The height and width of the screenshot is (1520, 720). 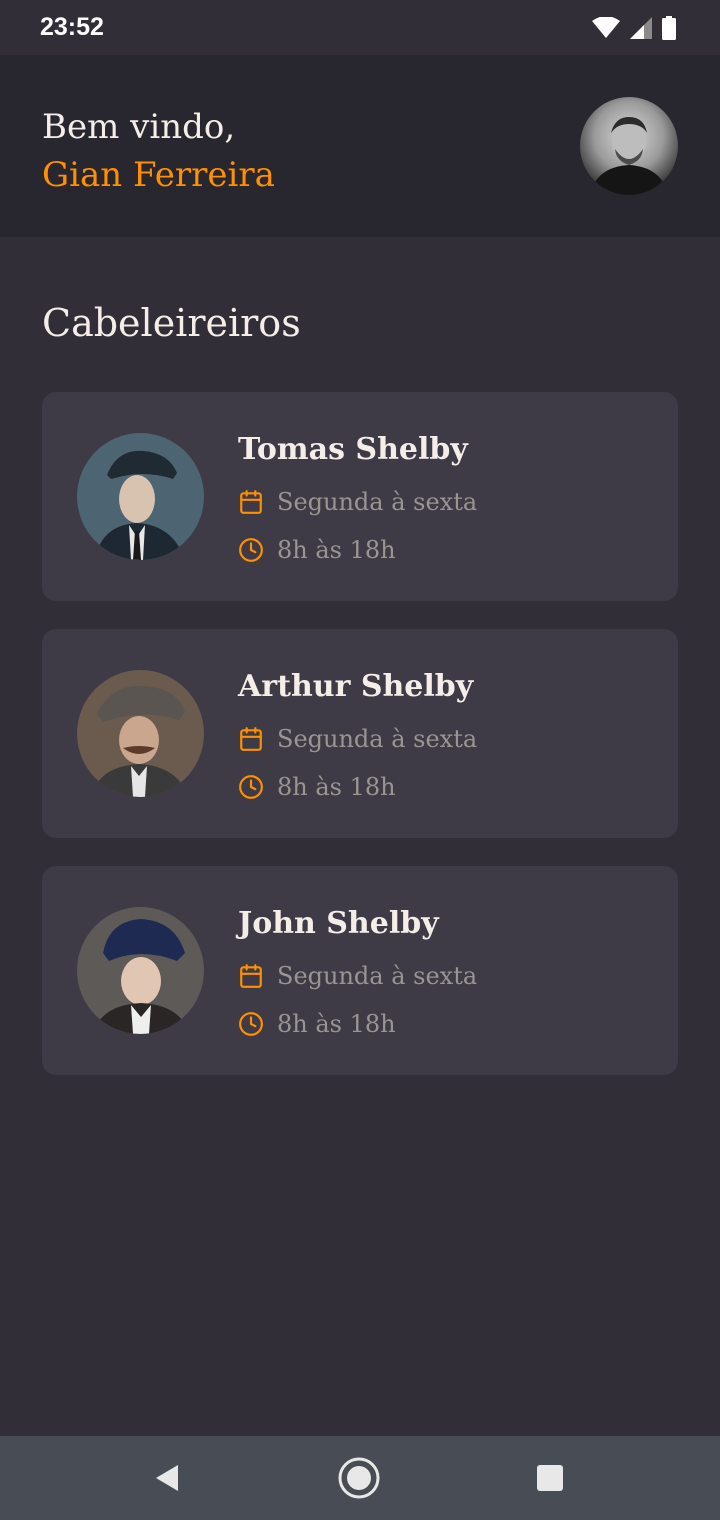 What do you see at coordinates (606, 27) in the screenshot?
I see `wifi-icon` at bounding box center [606, 27].